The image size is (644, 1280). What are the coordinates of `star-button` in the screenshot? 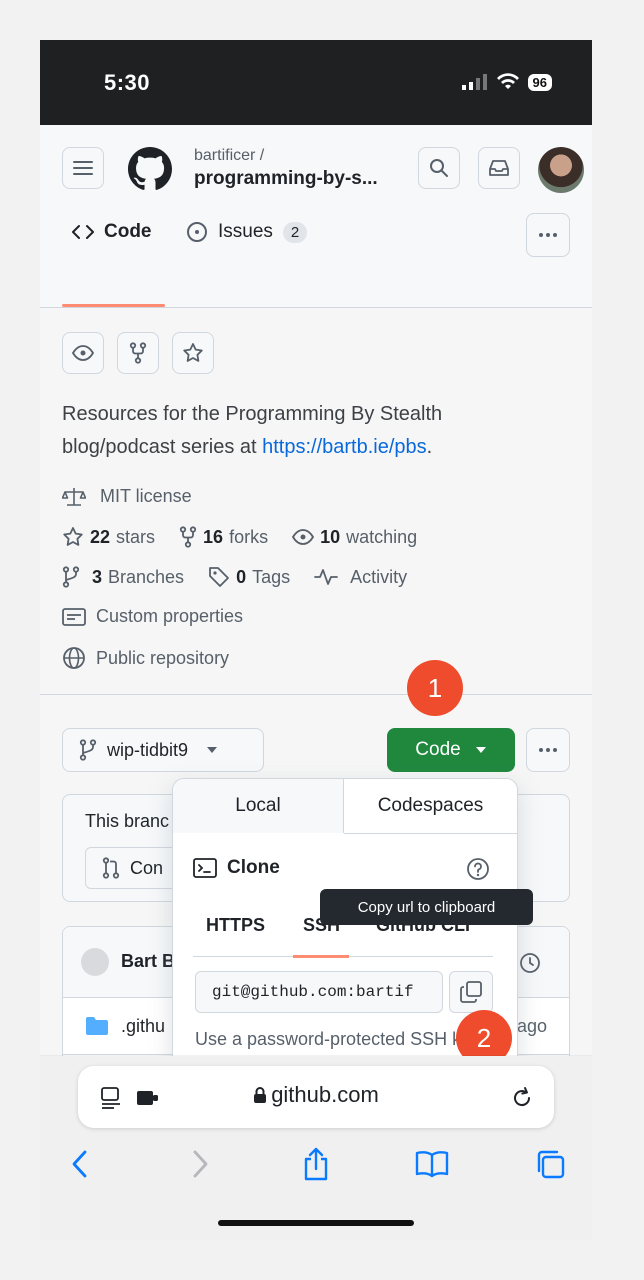 It's located at (193, 353).